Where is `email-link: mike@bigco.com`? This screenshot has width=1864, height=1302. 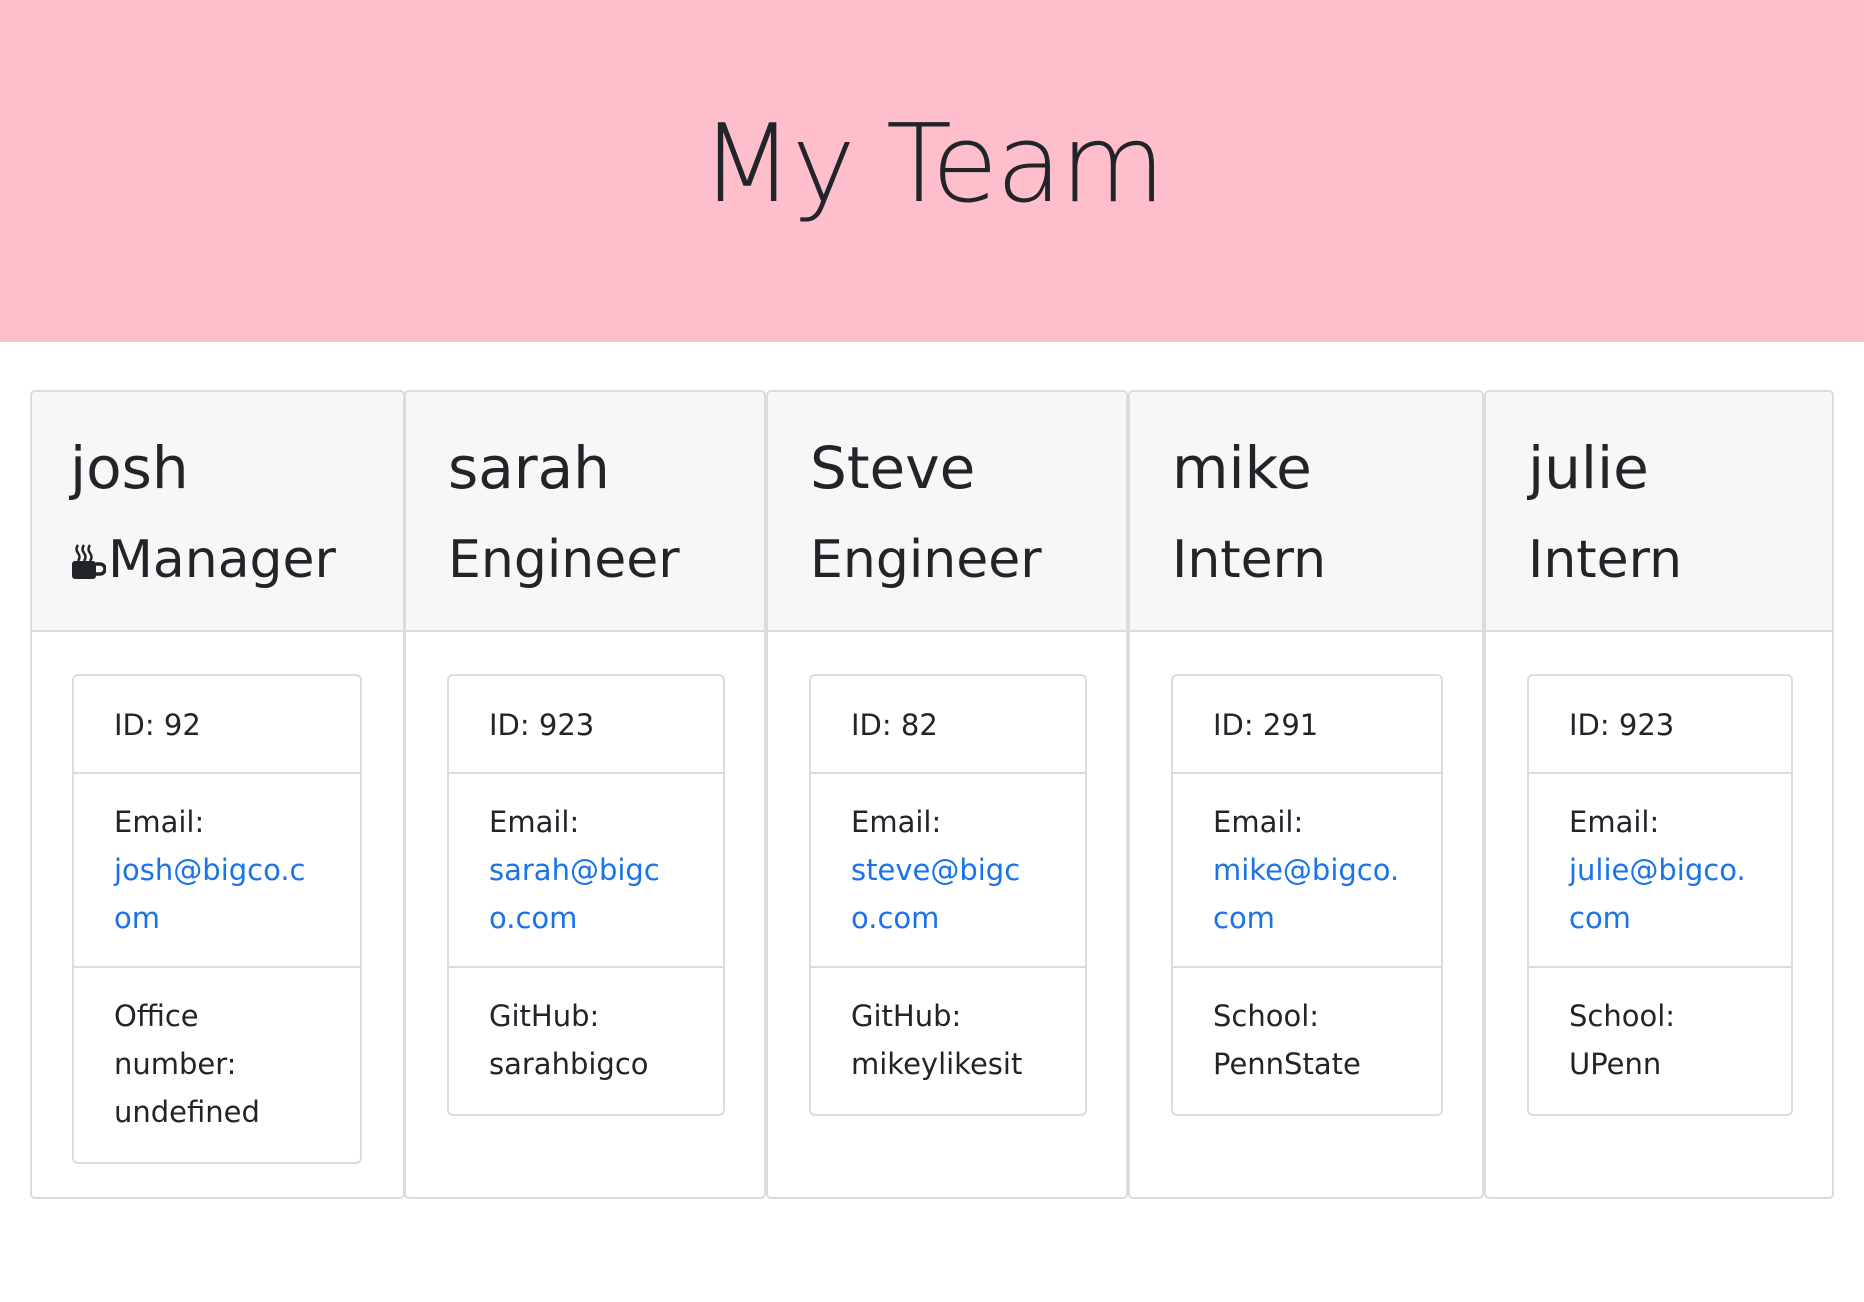
email-link: mike@bigco.com is located at coordinates (1306, 894).